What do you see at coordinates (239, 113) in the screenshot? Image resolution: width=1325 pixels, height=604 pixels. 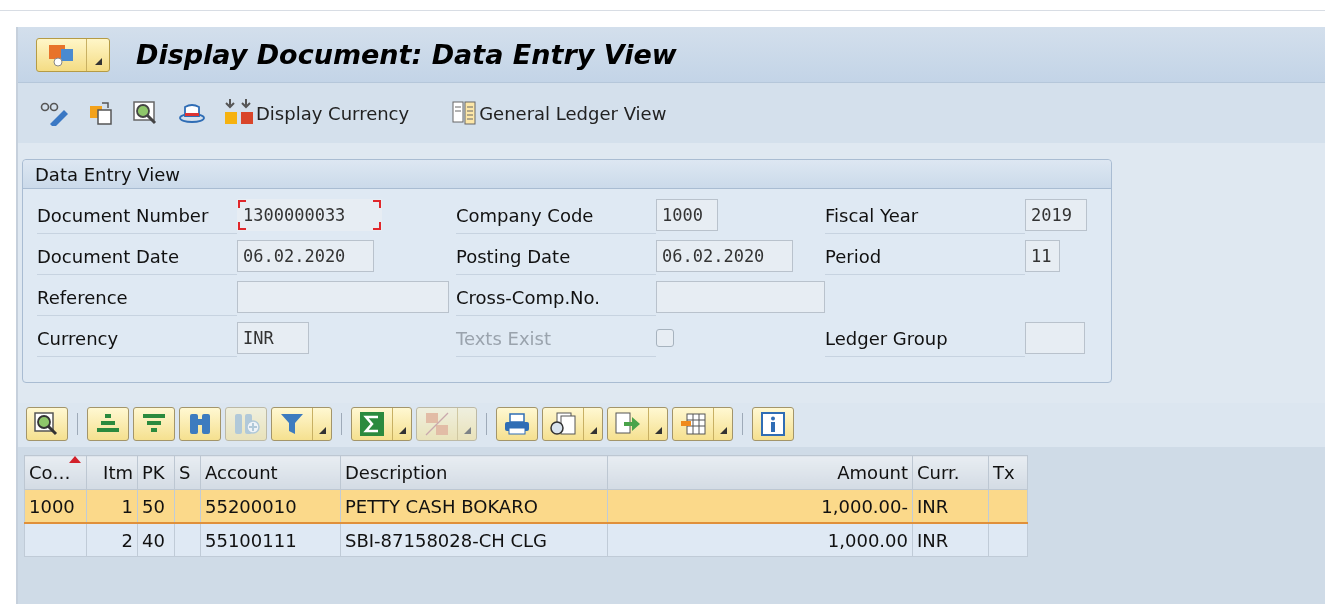 I see `currency-arrows-icon` at bounding box center [239, 113].